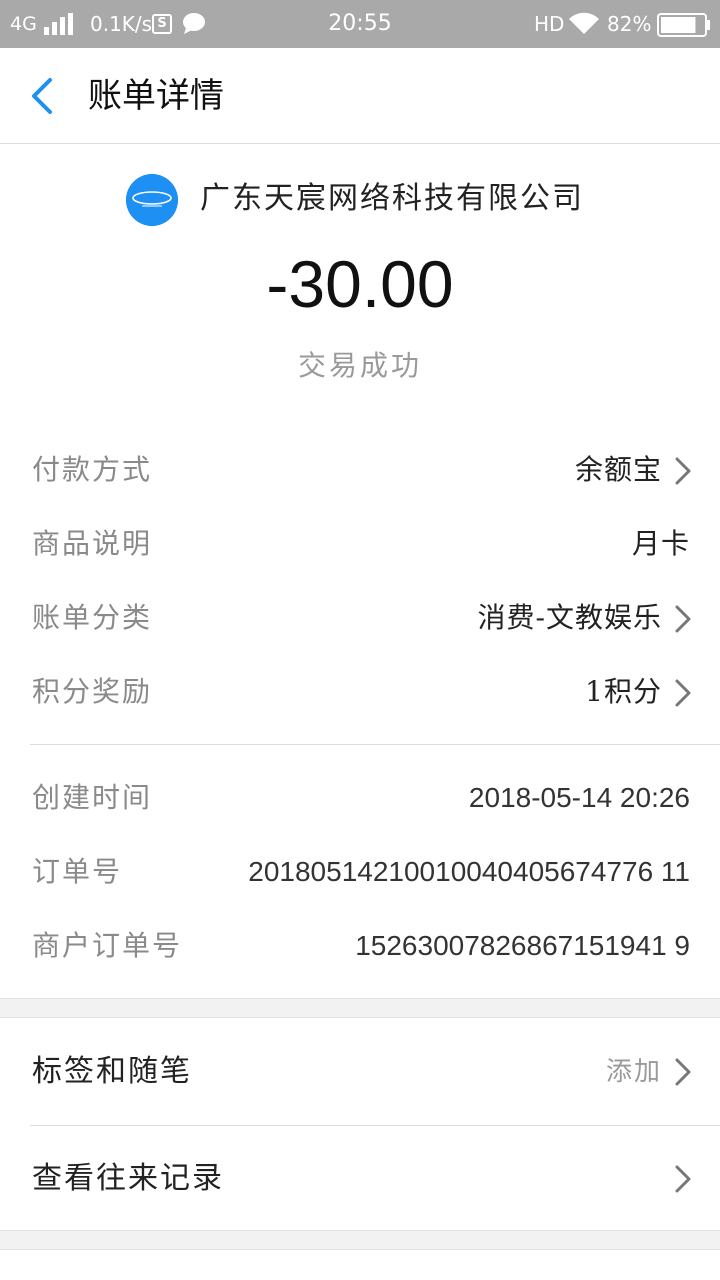 This screenshot has height=1280, width=720. I want to click on row-label: 付款方式, so click(92, 469).